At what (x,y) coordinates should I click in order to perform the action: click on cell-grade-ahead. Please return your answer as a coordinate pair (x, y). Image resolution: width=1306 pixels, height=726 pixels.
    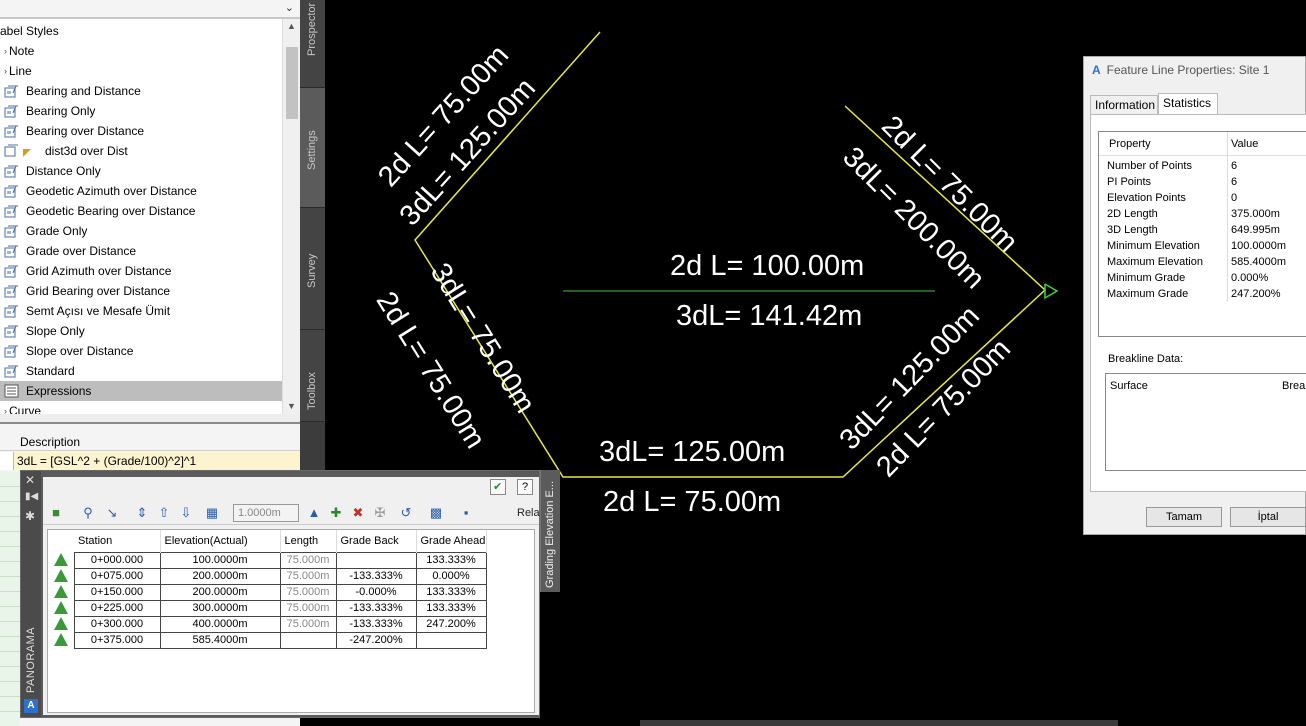
    Looking at the image, I should click on (451, 640).